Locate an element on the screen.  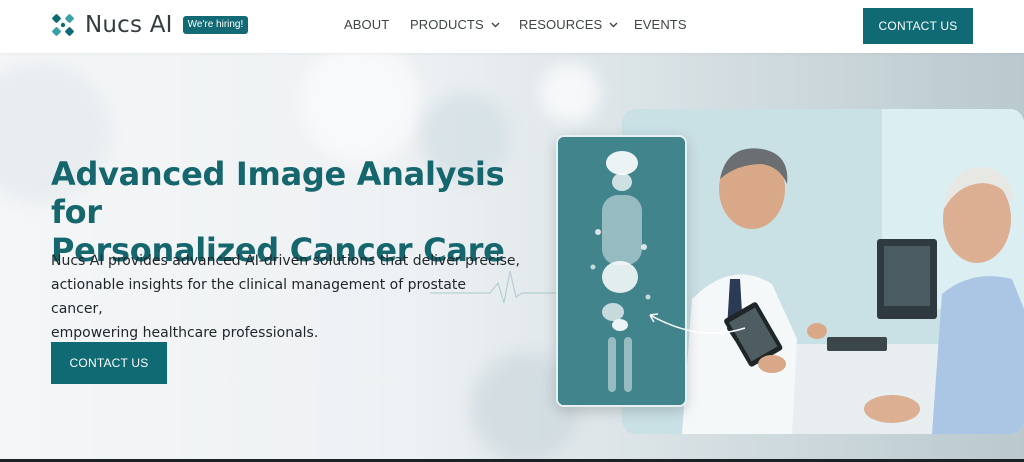
pet-scan-image is located at coordinates (621, 271).